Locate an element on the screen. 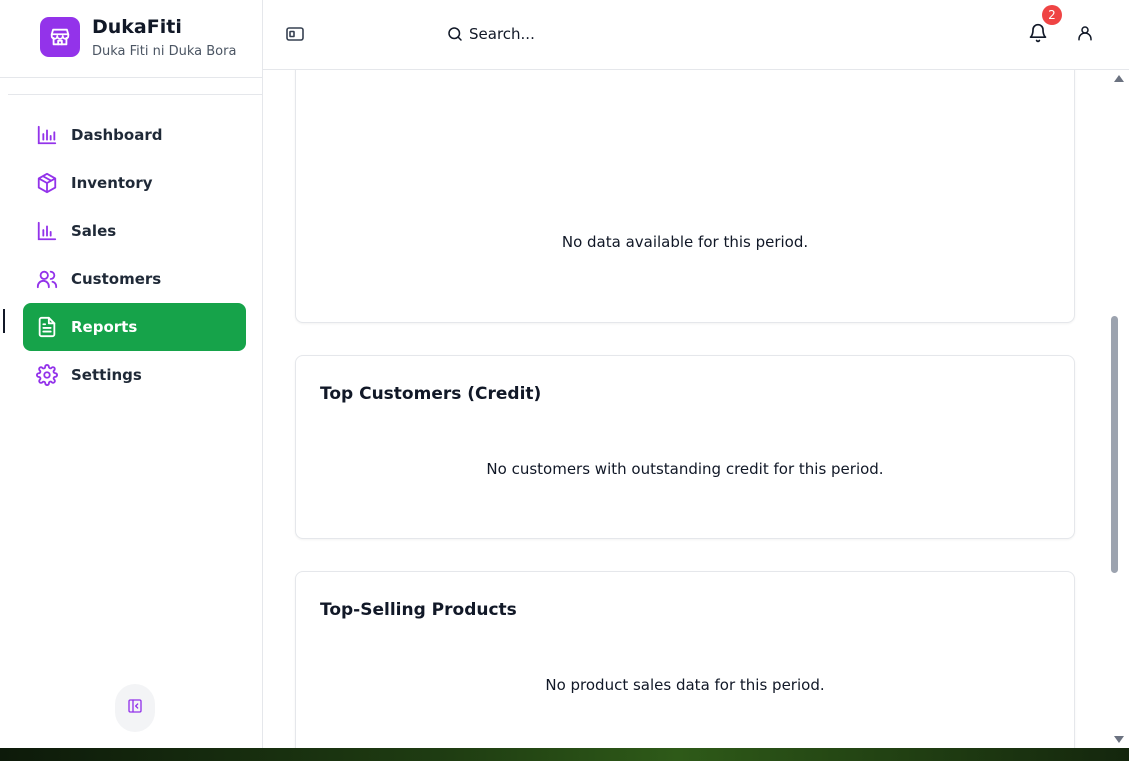 Image resolution: width=1129 pixels, height=761 pixels. sidebar-item-label: Inventory is located at coordinates (112, 183).